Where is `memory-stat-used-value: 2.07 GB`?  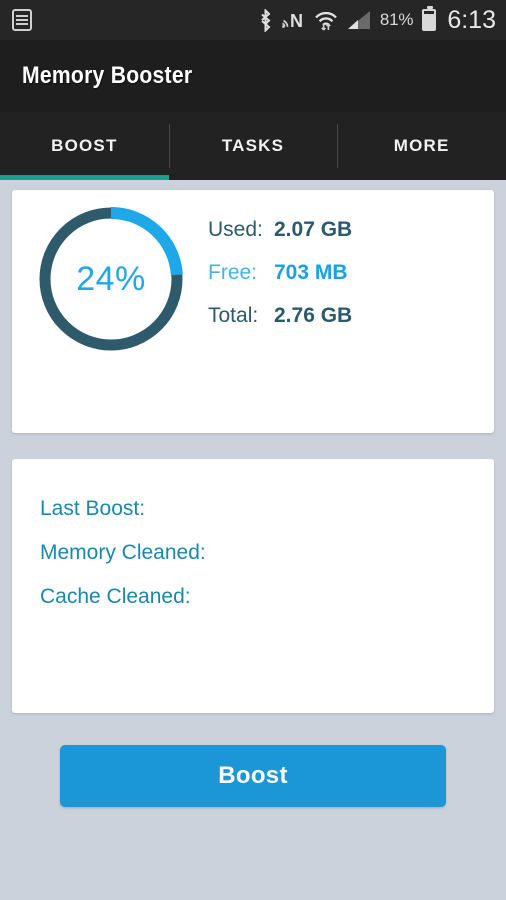 memory-stat-used-value: 2.07 GB is located at coordinates (313, 229).